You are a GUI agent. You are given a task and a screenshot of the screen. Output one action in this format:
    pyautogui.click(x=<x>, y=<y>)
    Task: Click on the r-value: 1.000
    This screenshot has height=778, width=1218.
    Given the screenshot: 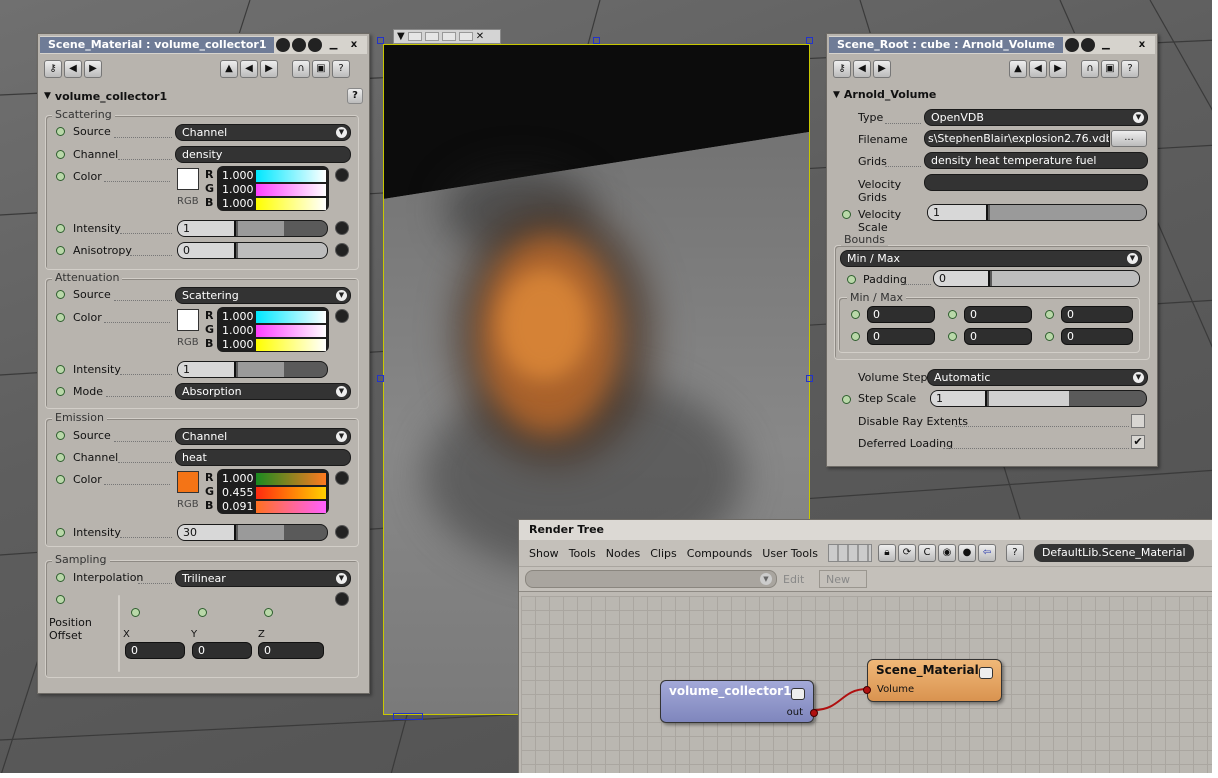 What is the action you would take?
    pyautogui.click(x=238, y=316)
    